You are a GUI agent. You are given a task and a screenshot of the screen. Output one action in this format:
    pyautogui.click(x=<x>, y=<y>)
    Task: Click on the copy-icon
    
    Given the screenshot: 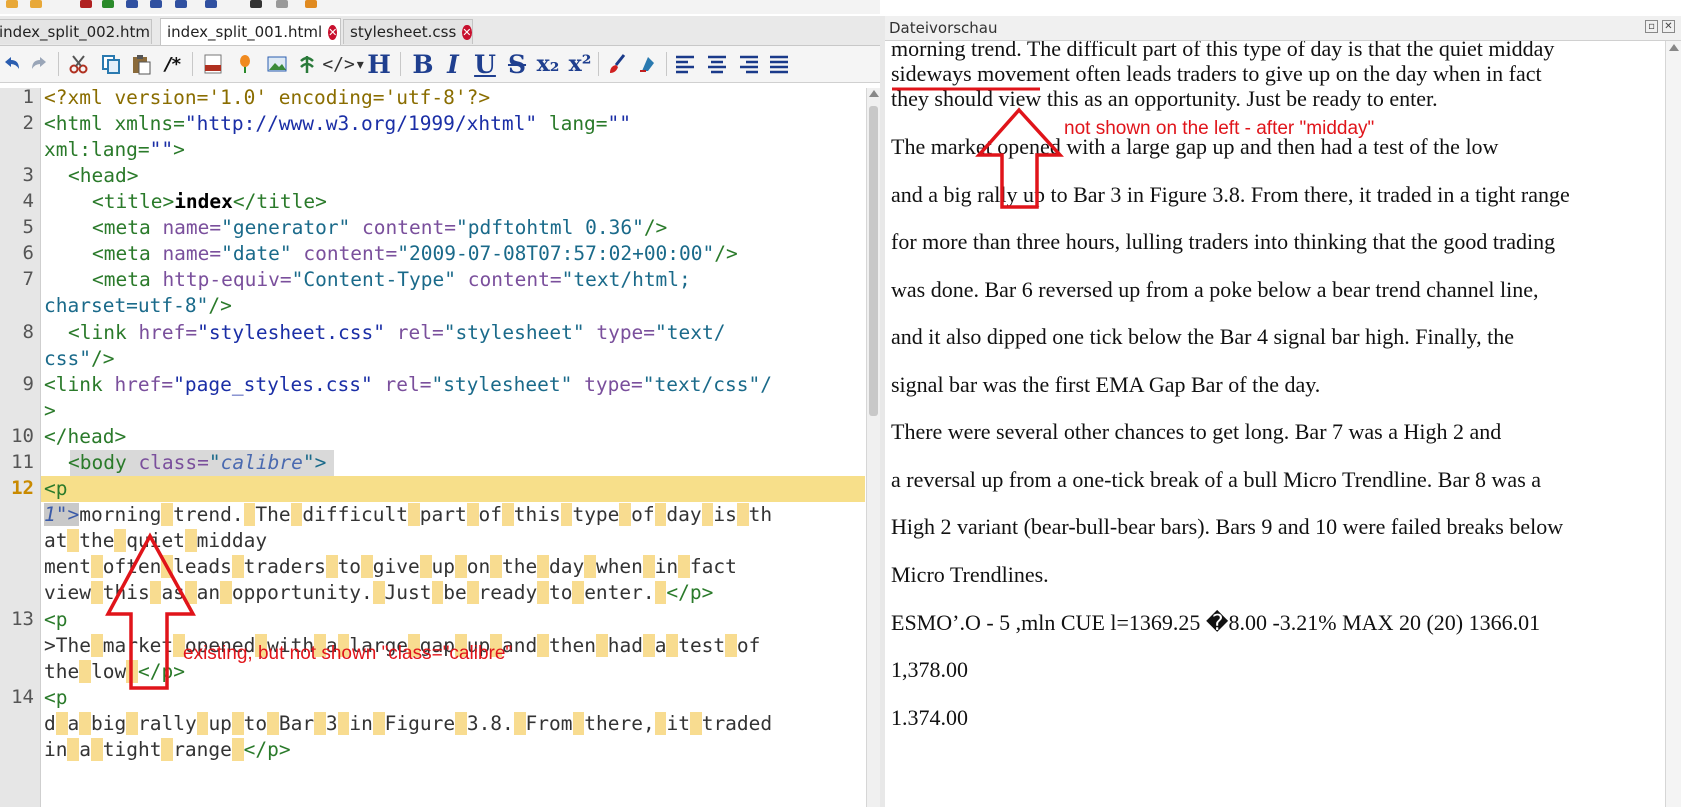 What is the action you would take?
    pyautogui.click(x=111, y=64)
    